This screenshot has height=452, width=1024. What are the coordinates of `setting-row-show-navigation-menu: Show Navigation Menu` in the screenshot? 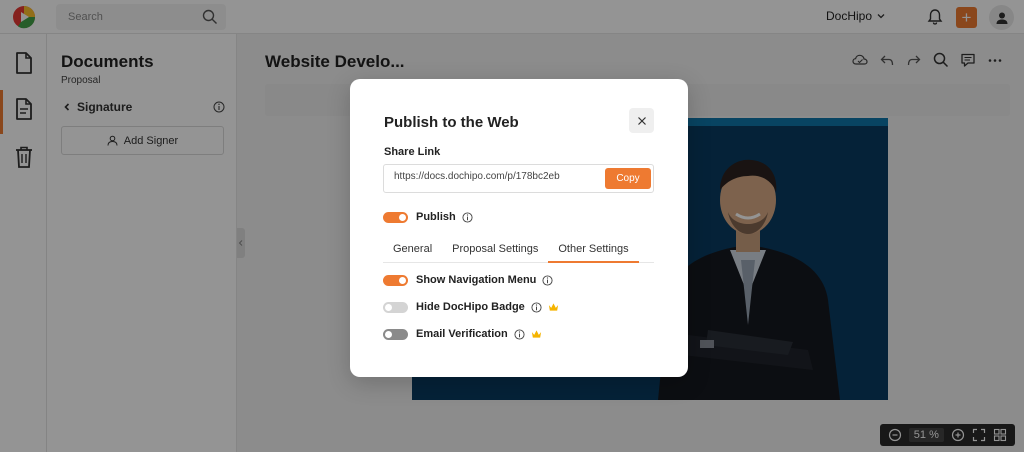 It's located at (468, 280).